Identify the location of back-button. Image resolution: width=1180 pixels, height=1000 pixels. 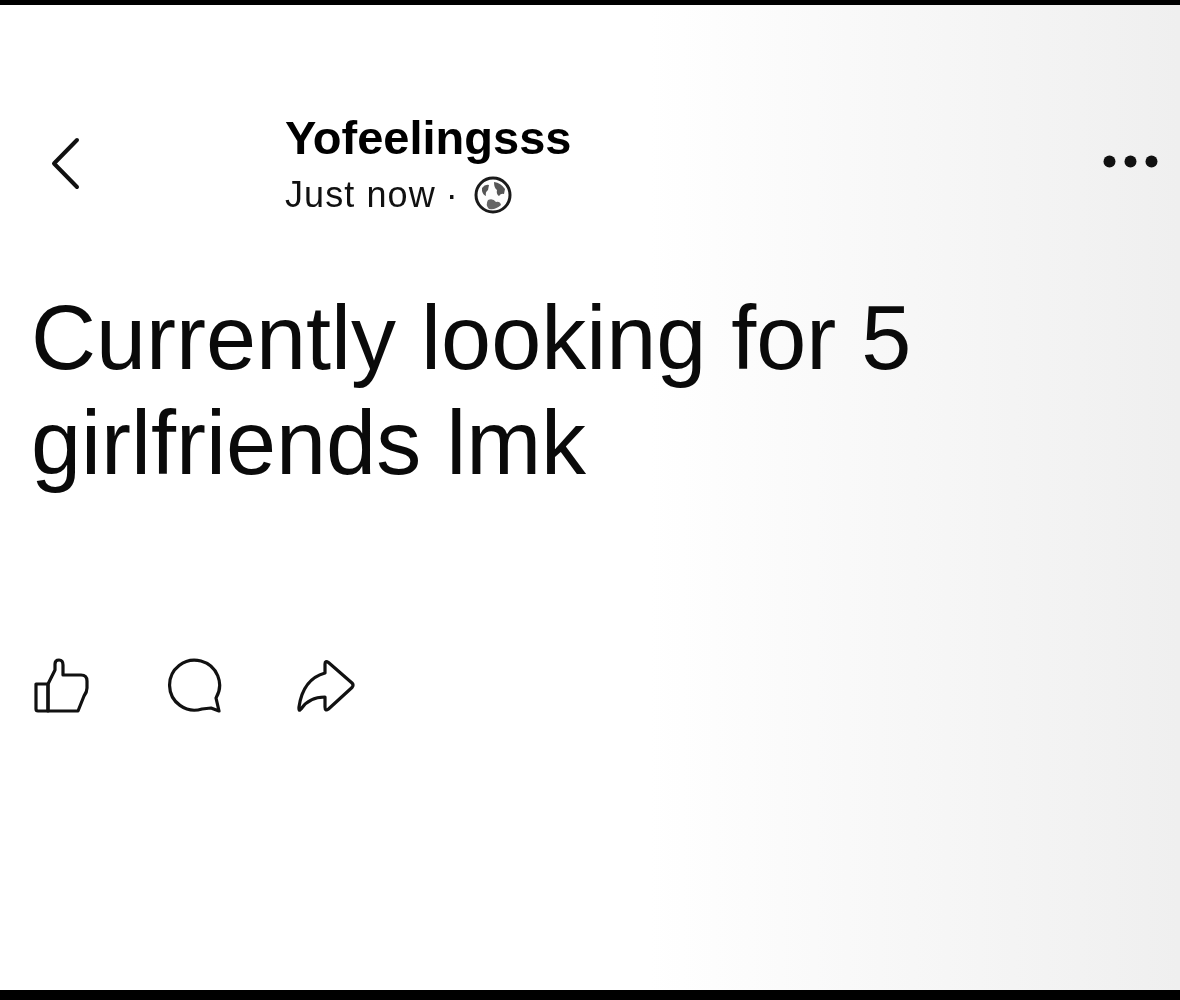
(65, 163).